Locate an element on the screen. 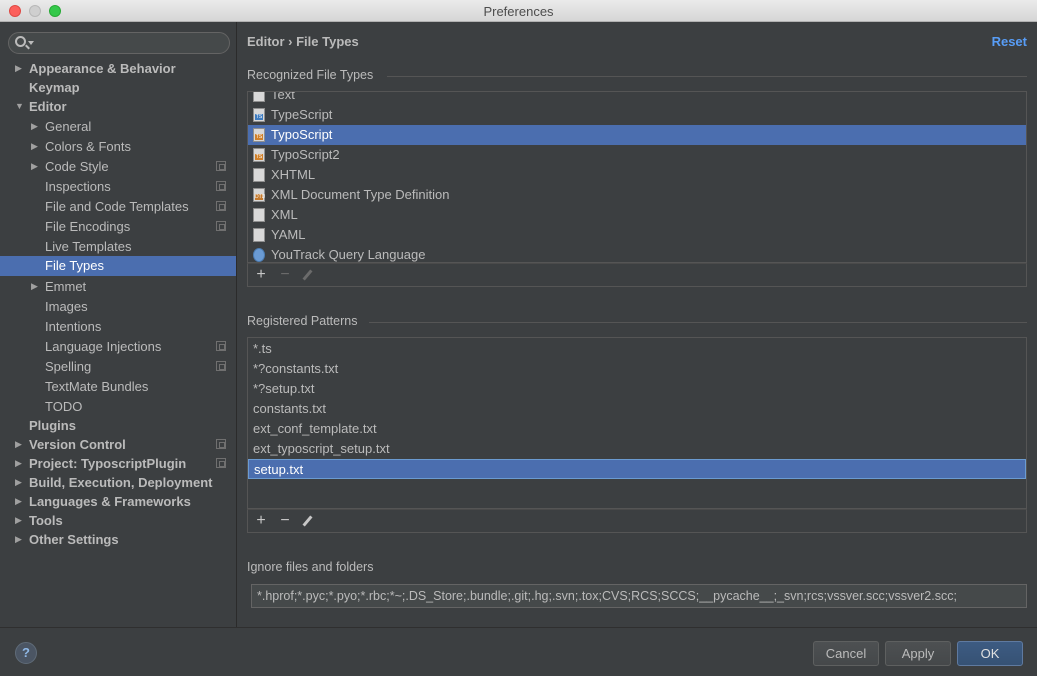  typoscript-file-icon: TS is located at coordinates (259, 135).